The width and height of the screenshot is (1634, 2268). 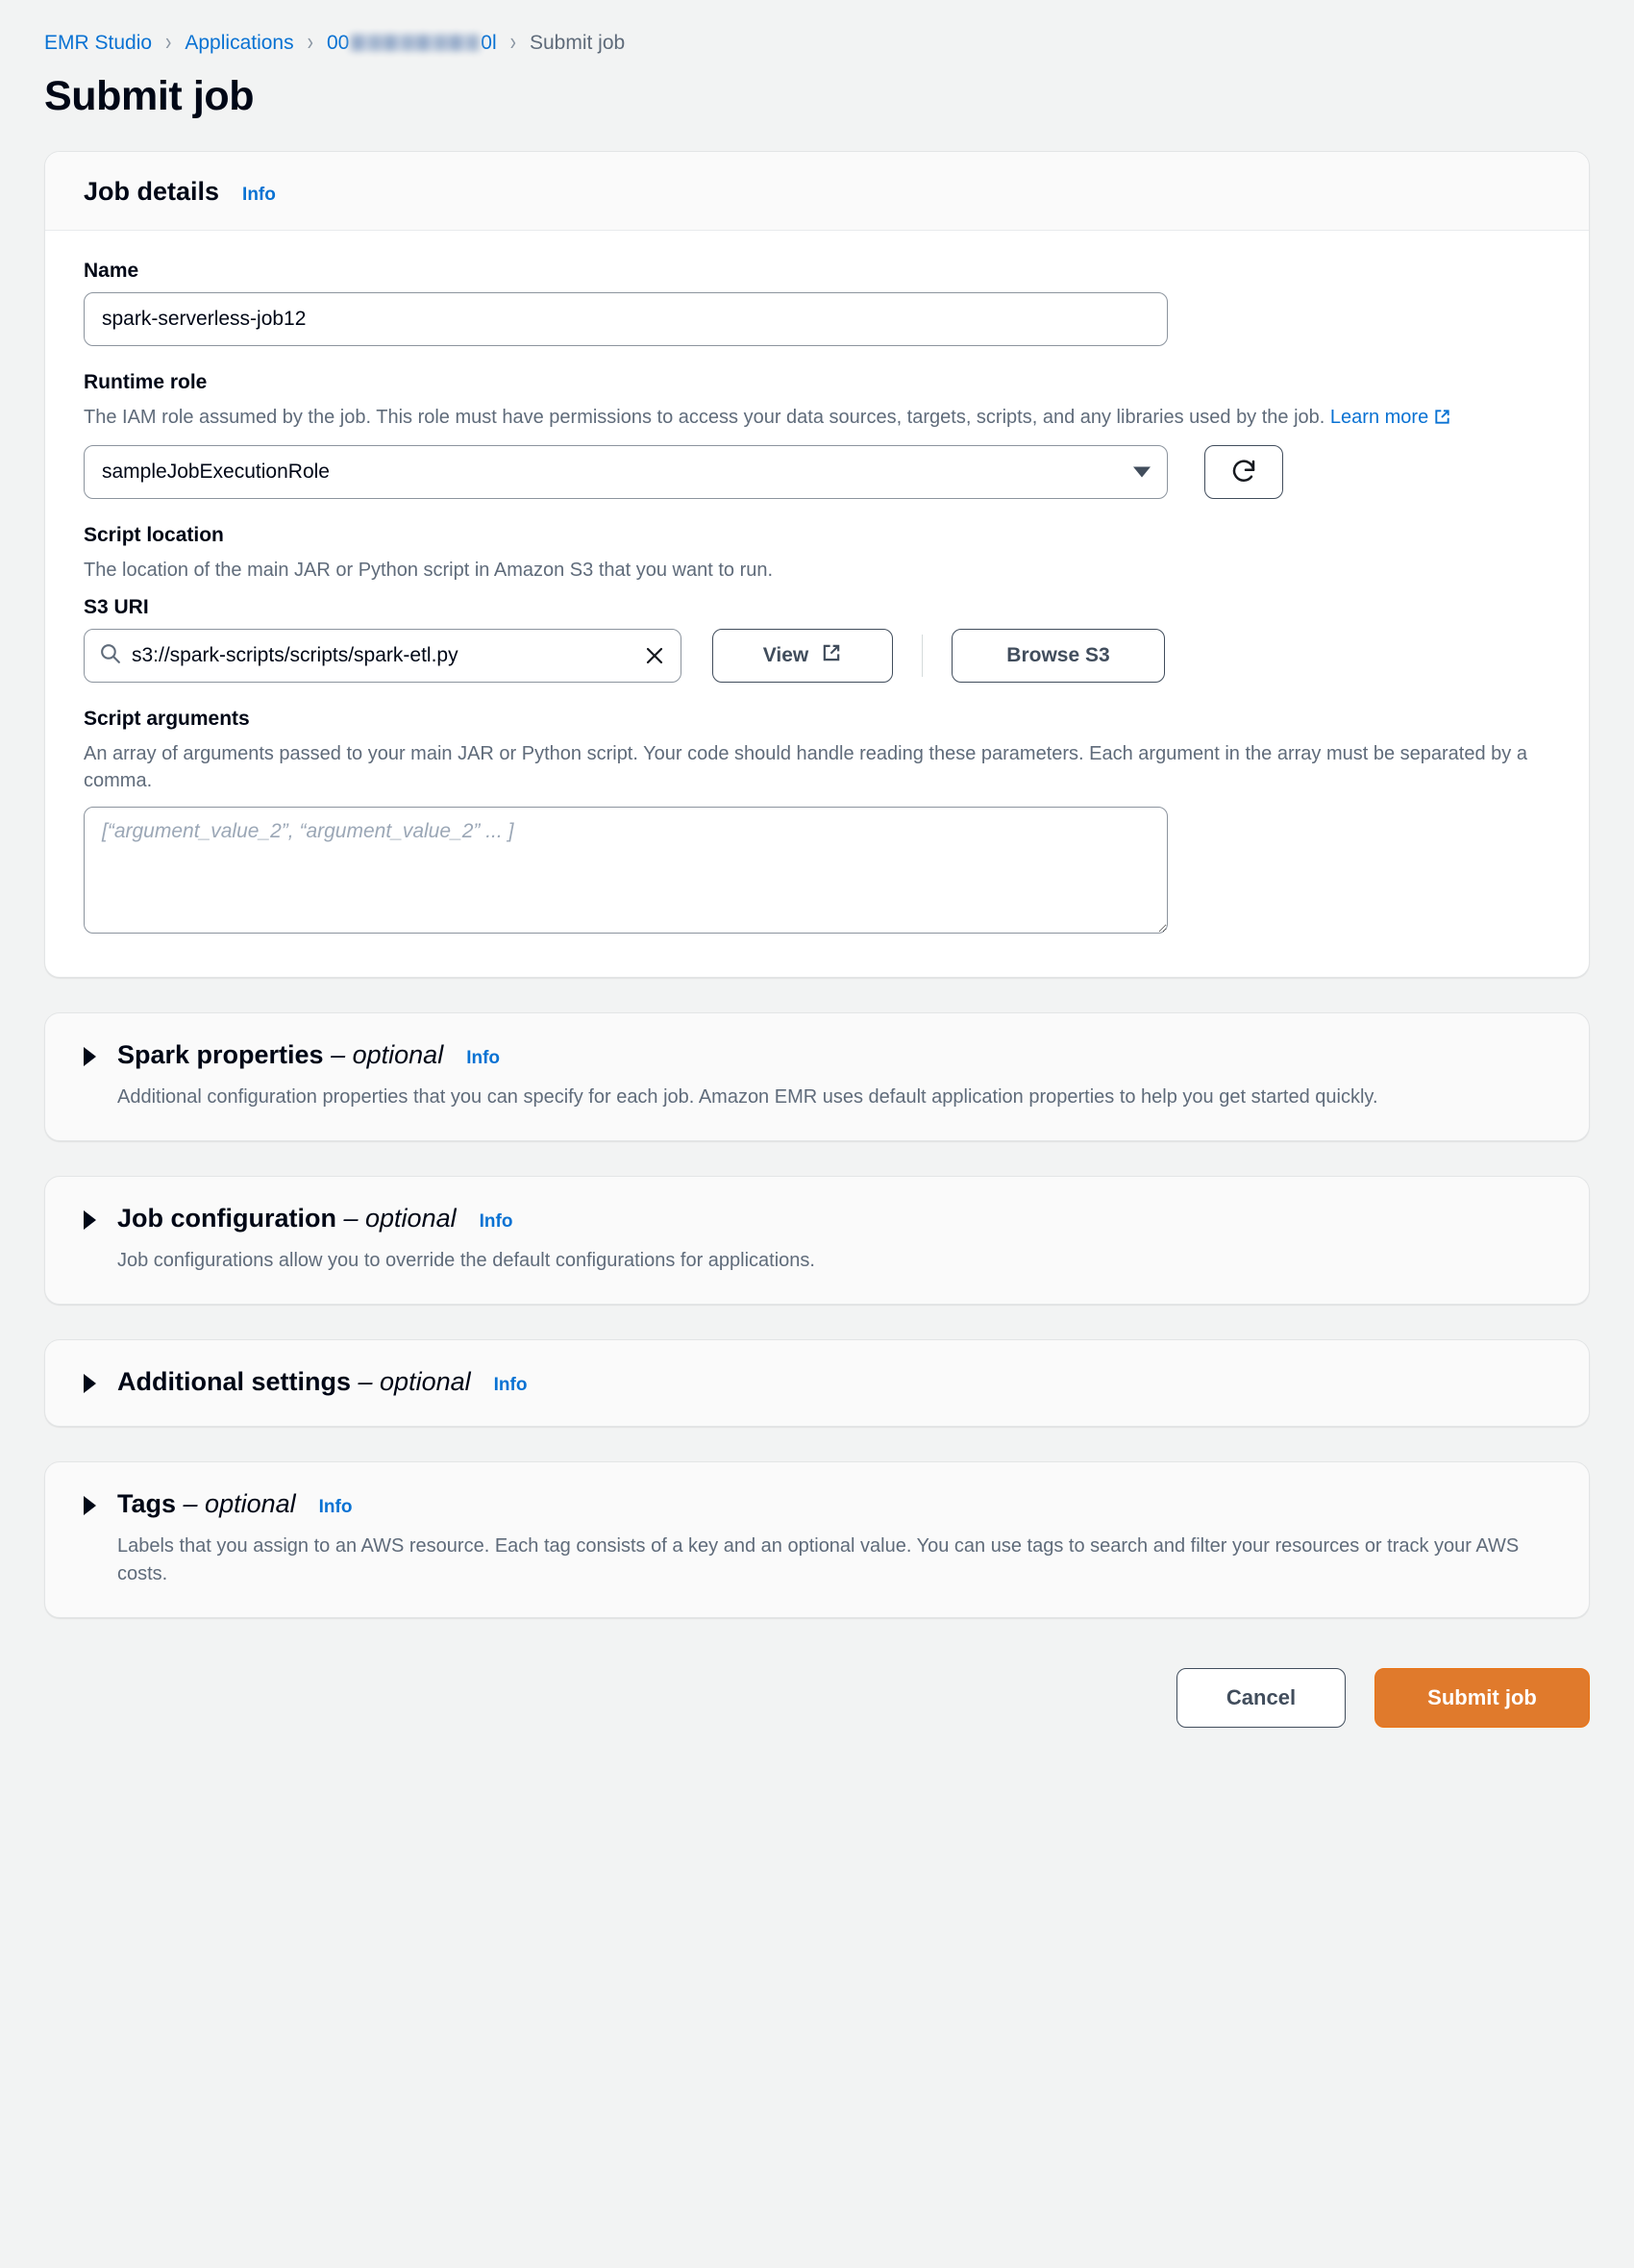 What do you see at coordinates (152, 191) in the screenshot?
I see `job-details-heading: Job details` at bounding box center [152, 191].